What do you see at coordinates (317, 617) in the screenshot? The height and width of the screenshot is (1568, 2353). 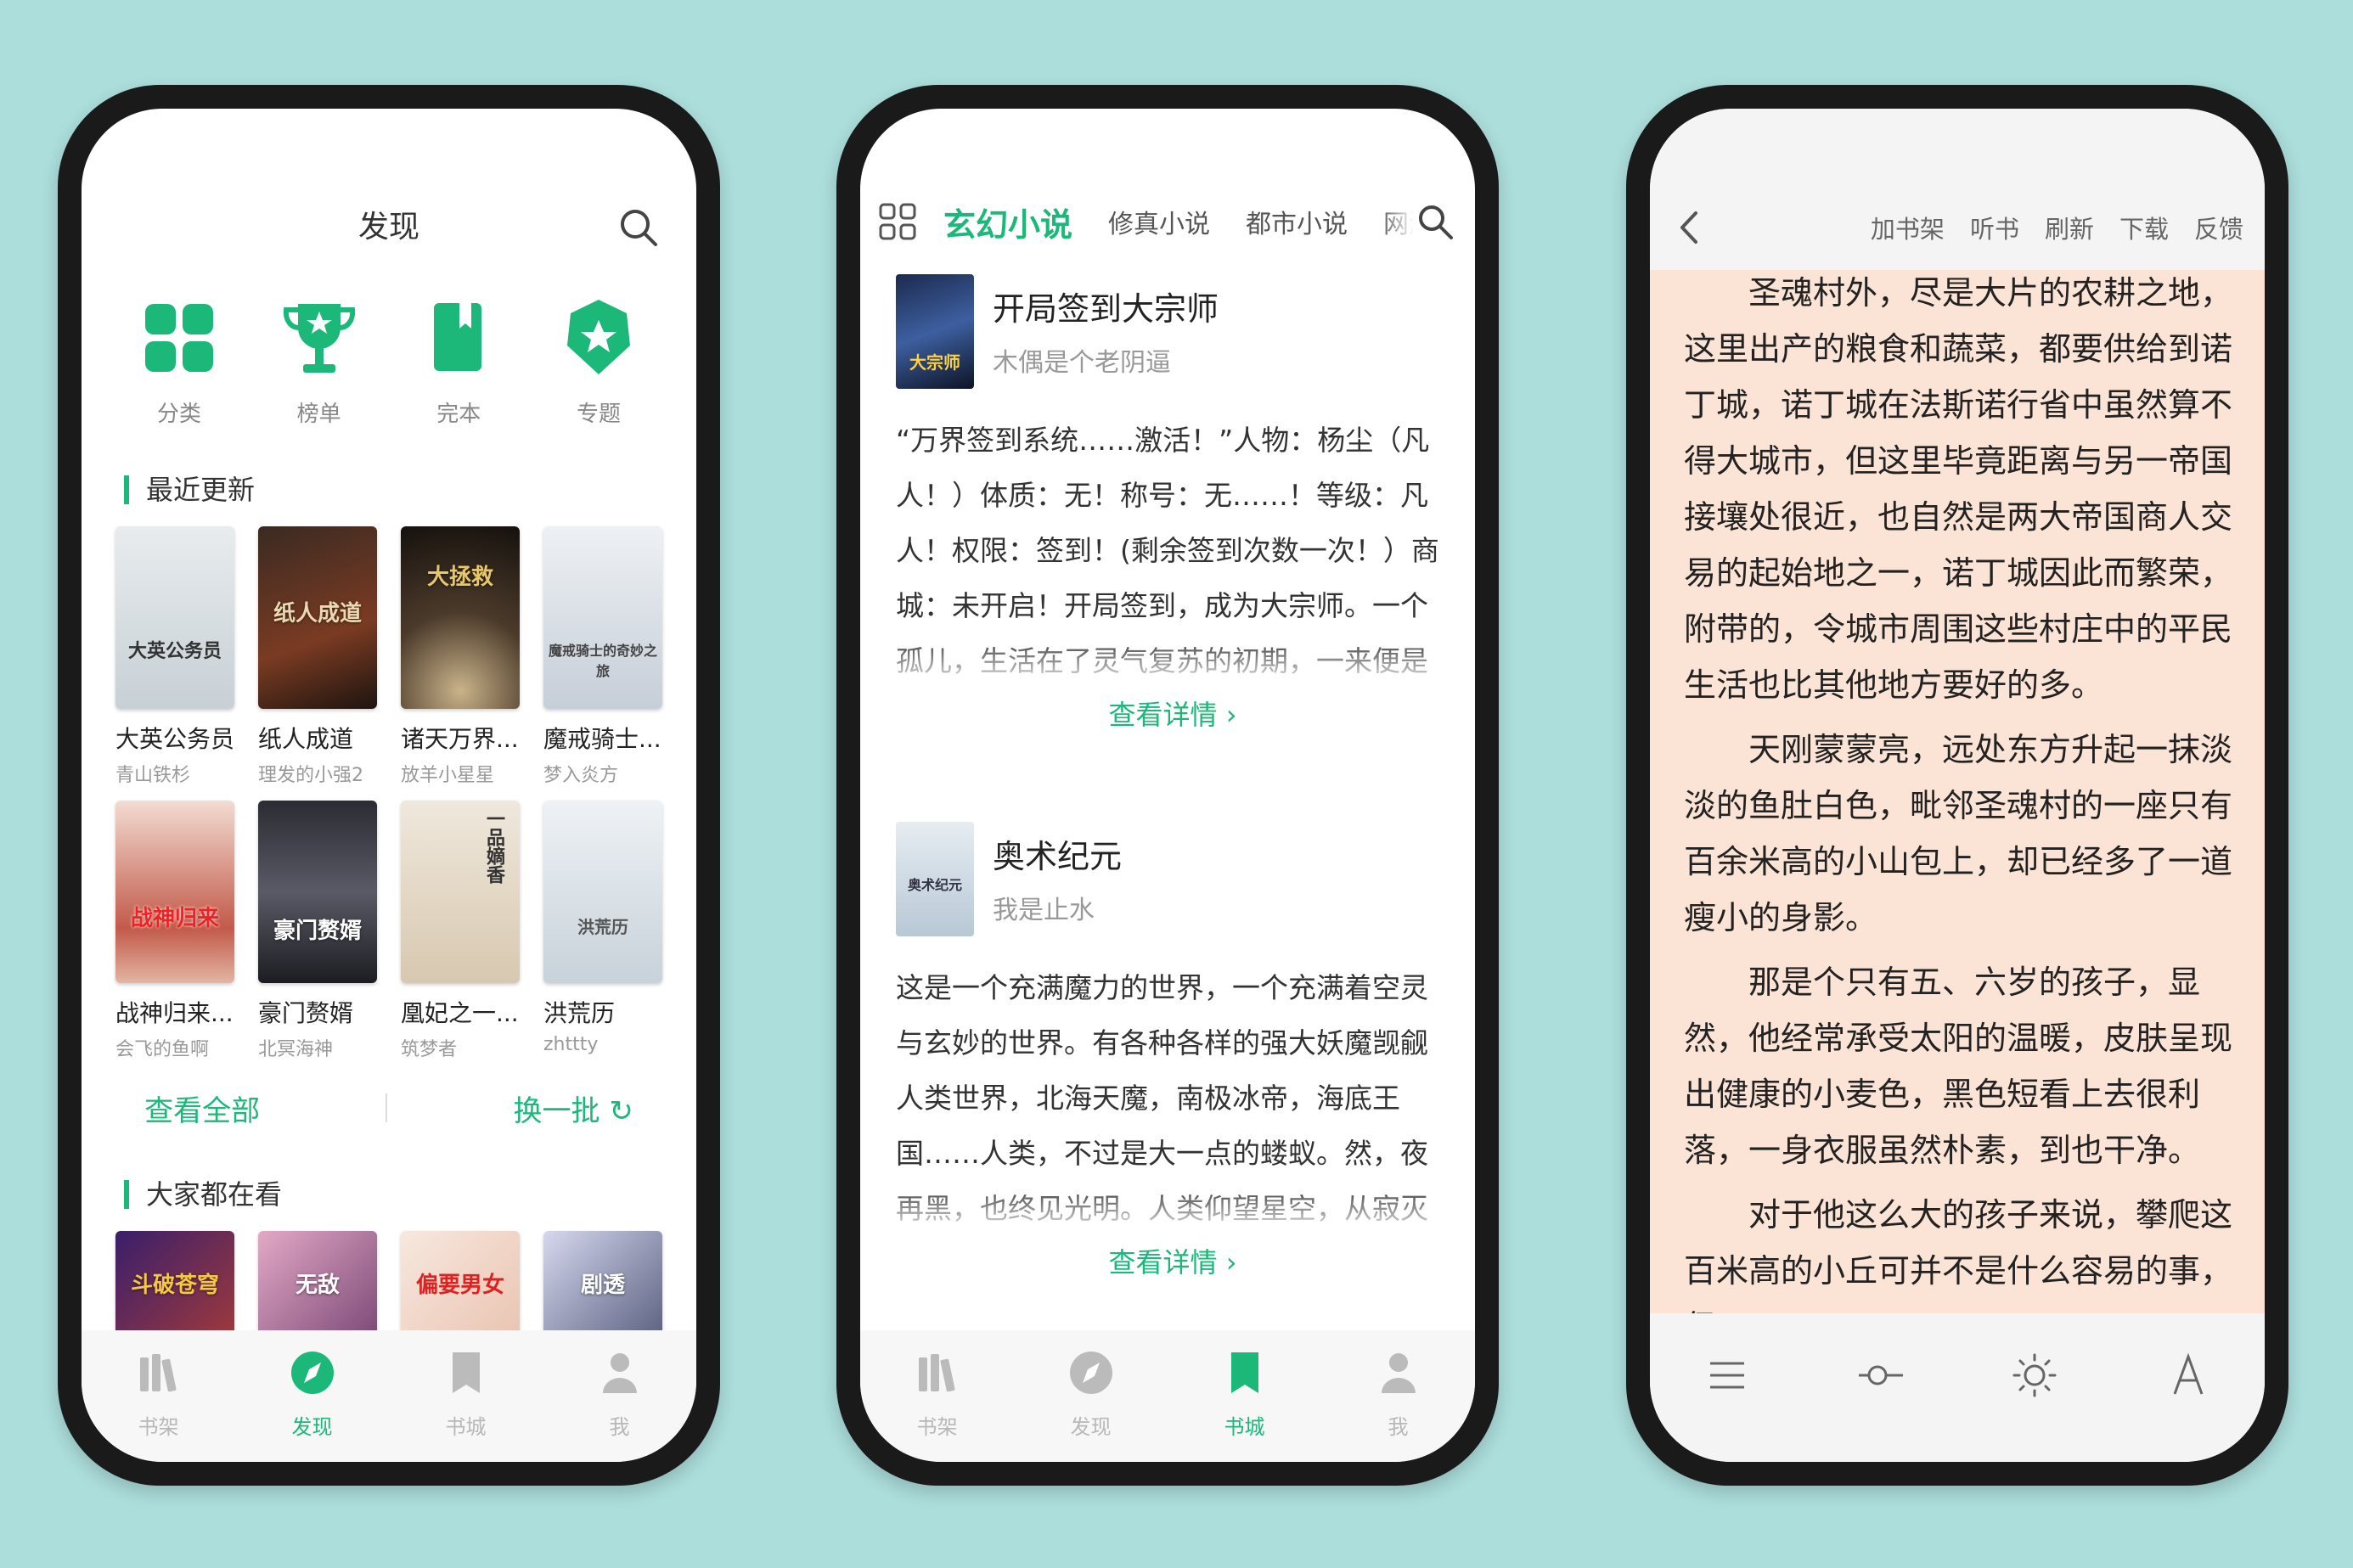 I see `book-cover: 纸人成道` at bounding box center [317, 617].